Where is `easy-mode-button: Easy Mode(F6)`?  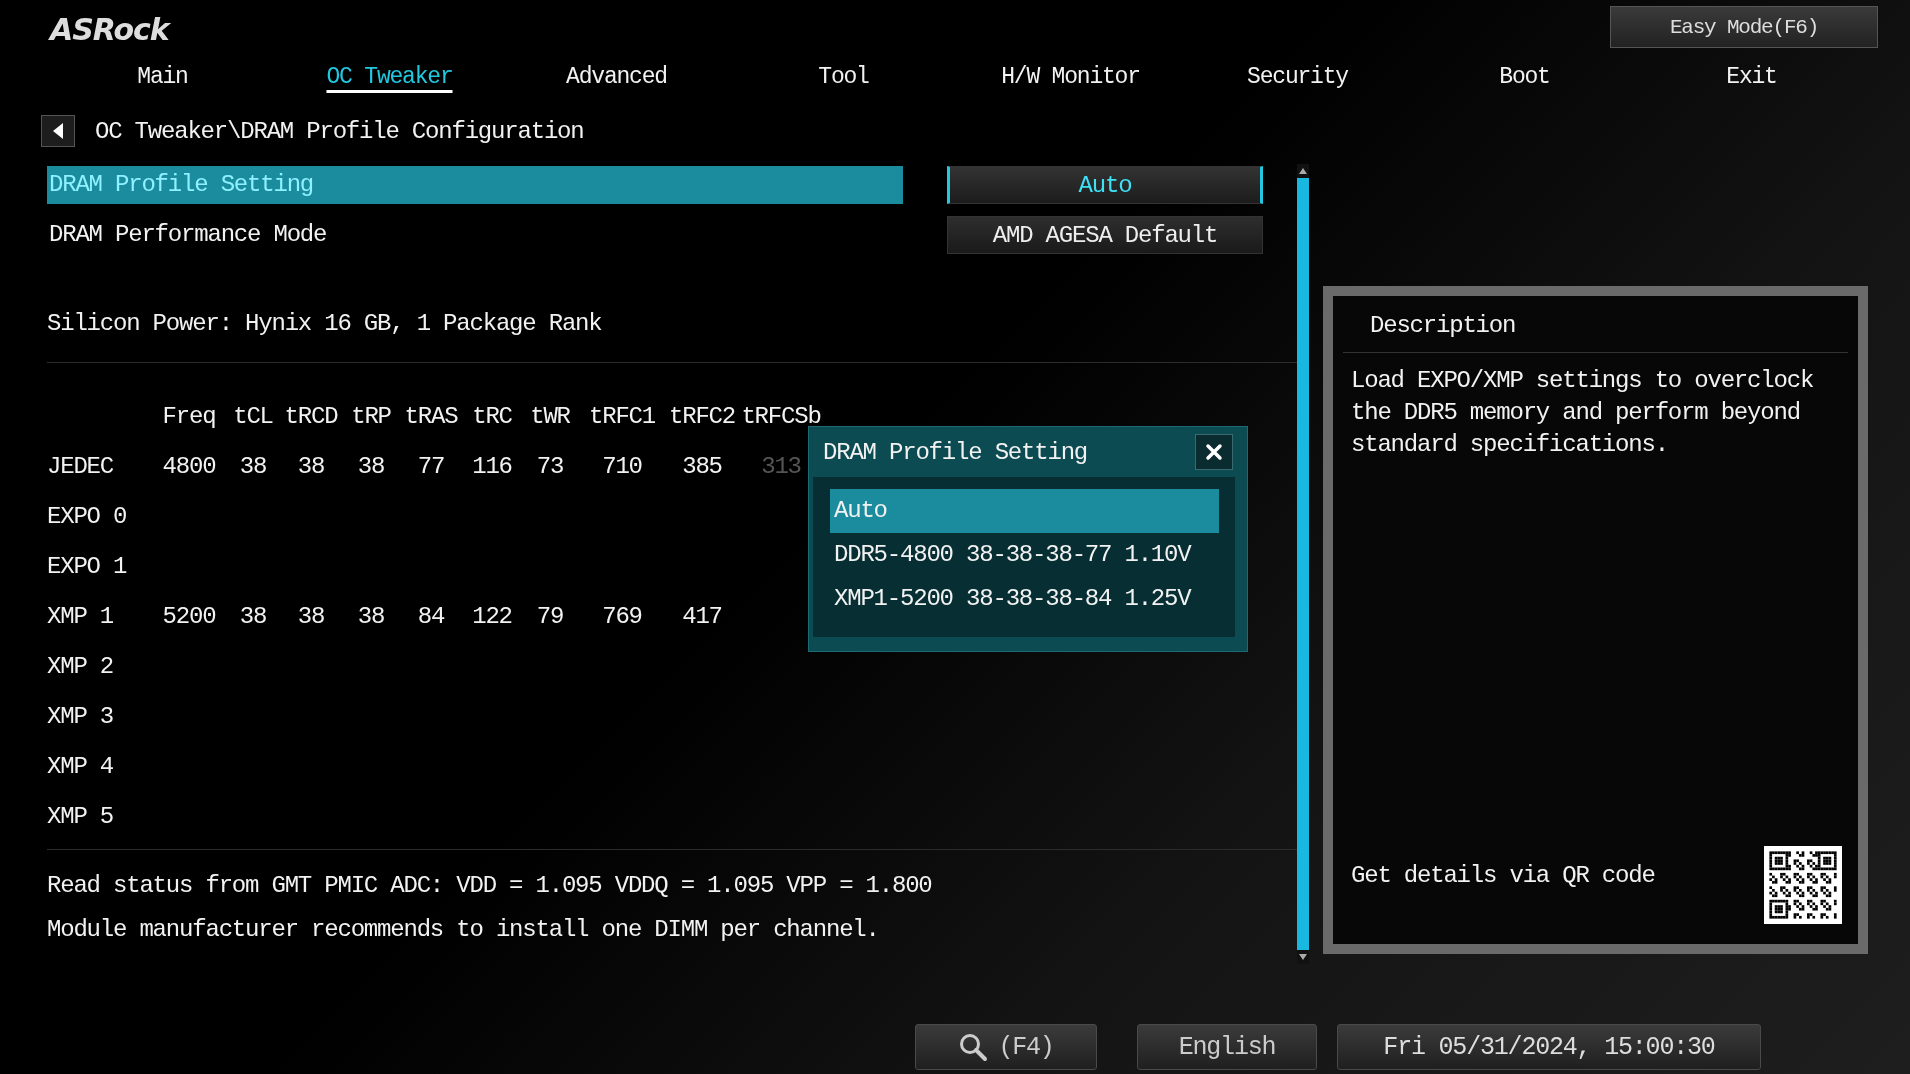
easy-mode-button: Easy Mode(F6) is located at coordinates (1744, 27).